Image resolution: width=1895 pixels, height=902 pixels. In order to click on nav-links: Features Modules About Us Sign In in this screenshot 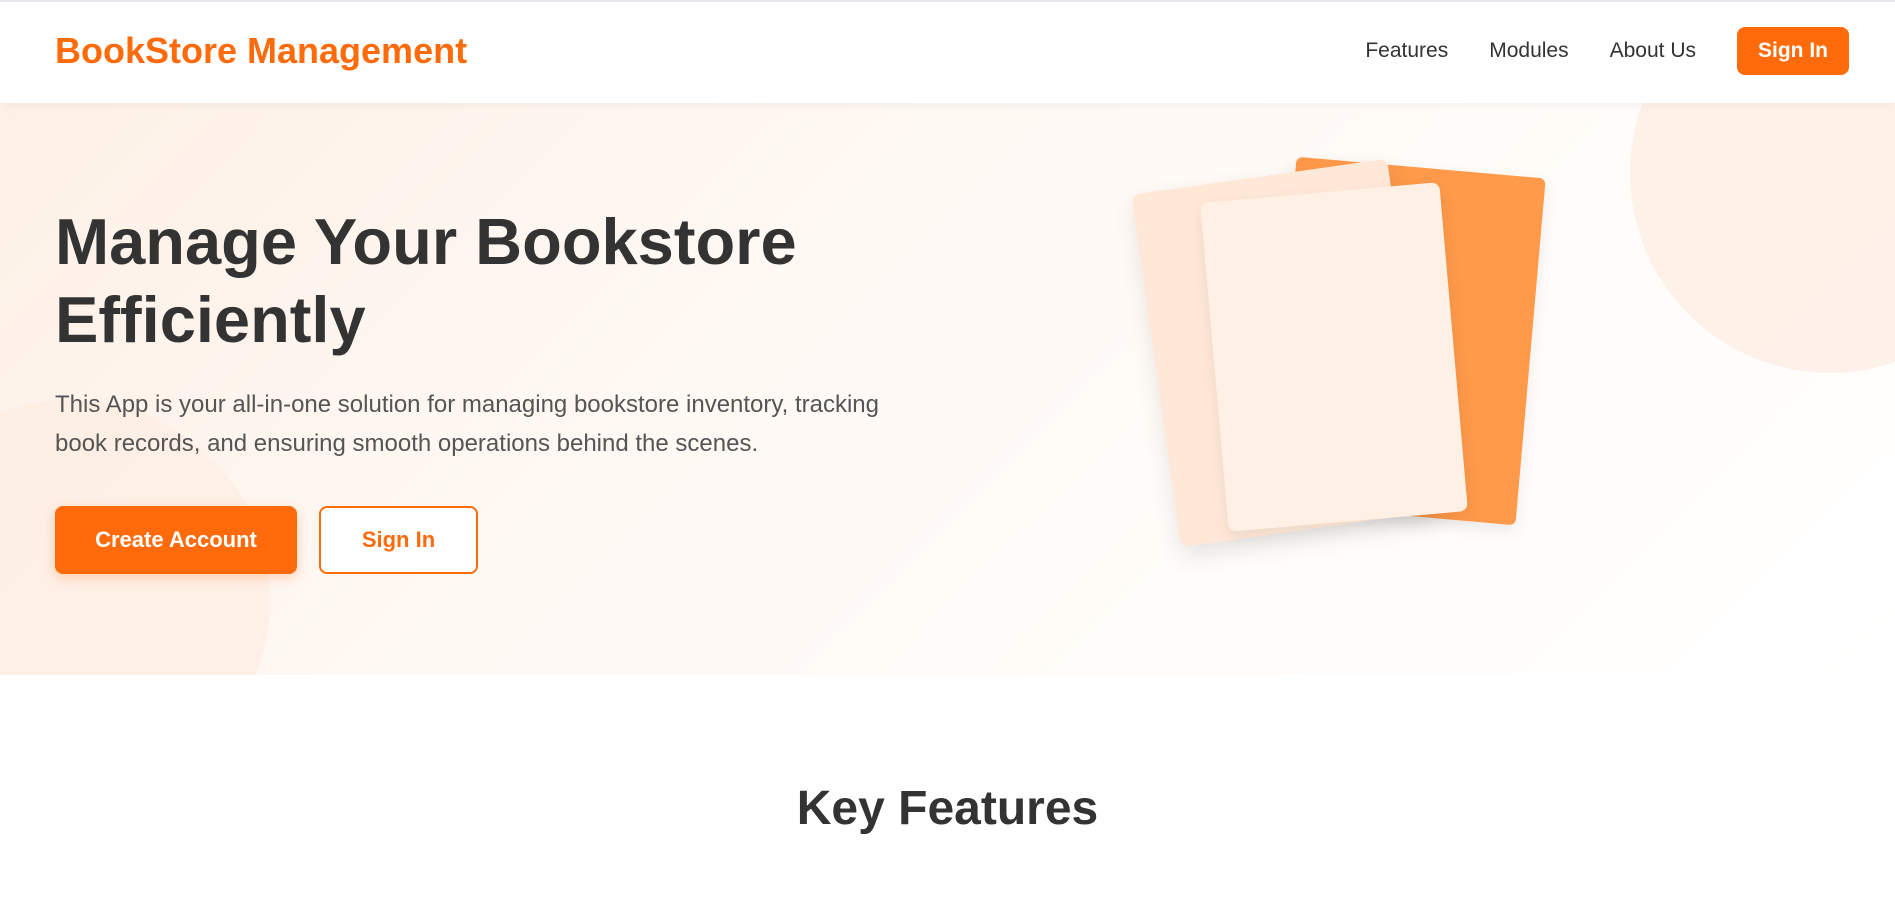, I will do `click(1607, 51)`.